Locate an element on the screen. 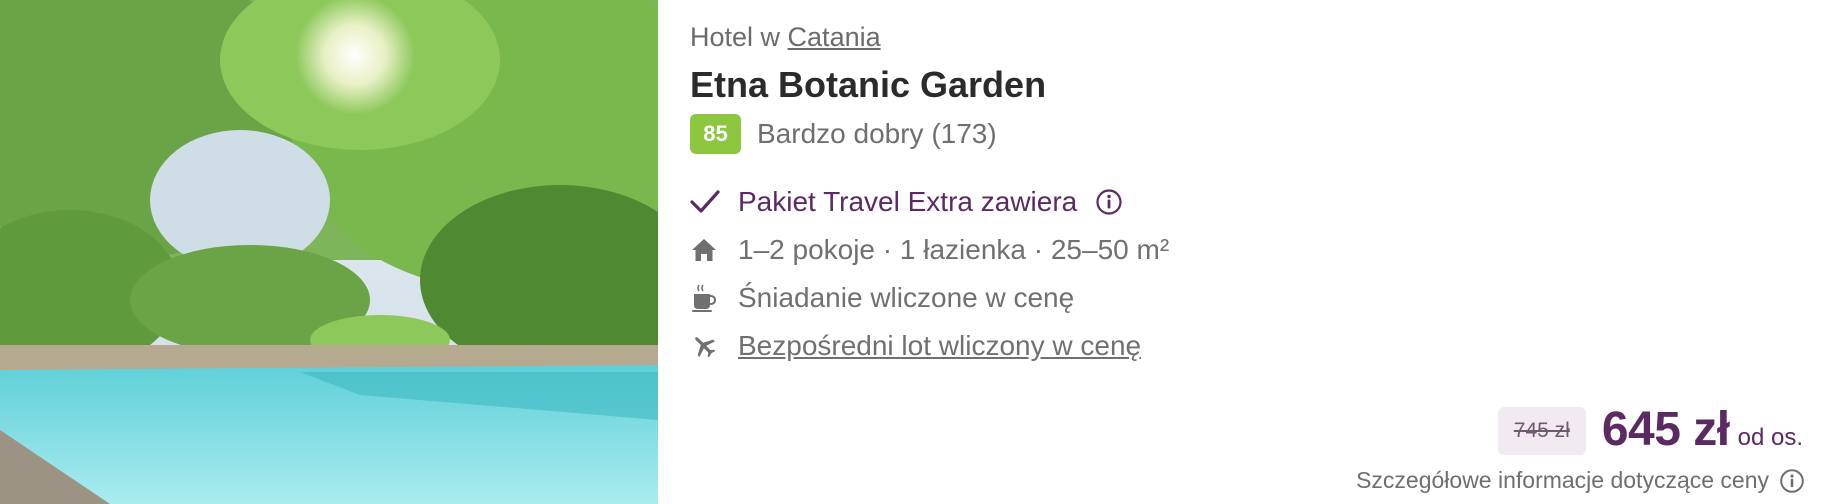  location-link: Catania is located at coordinates (834, 37).